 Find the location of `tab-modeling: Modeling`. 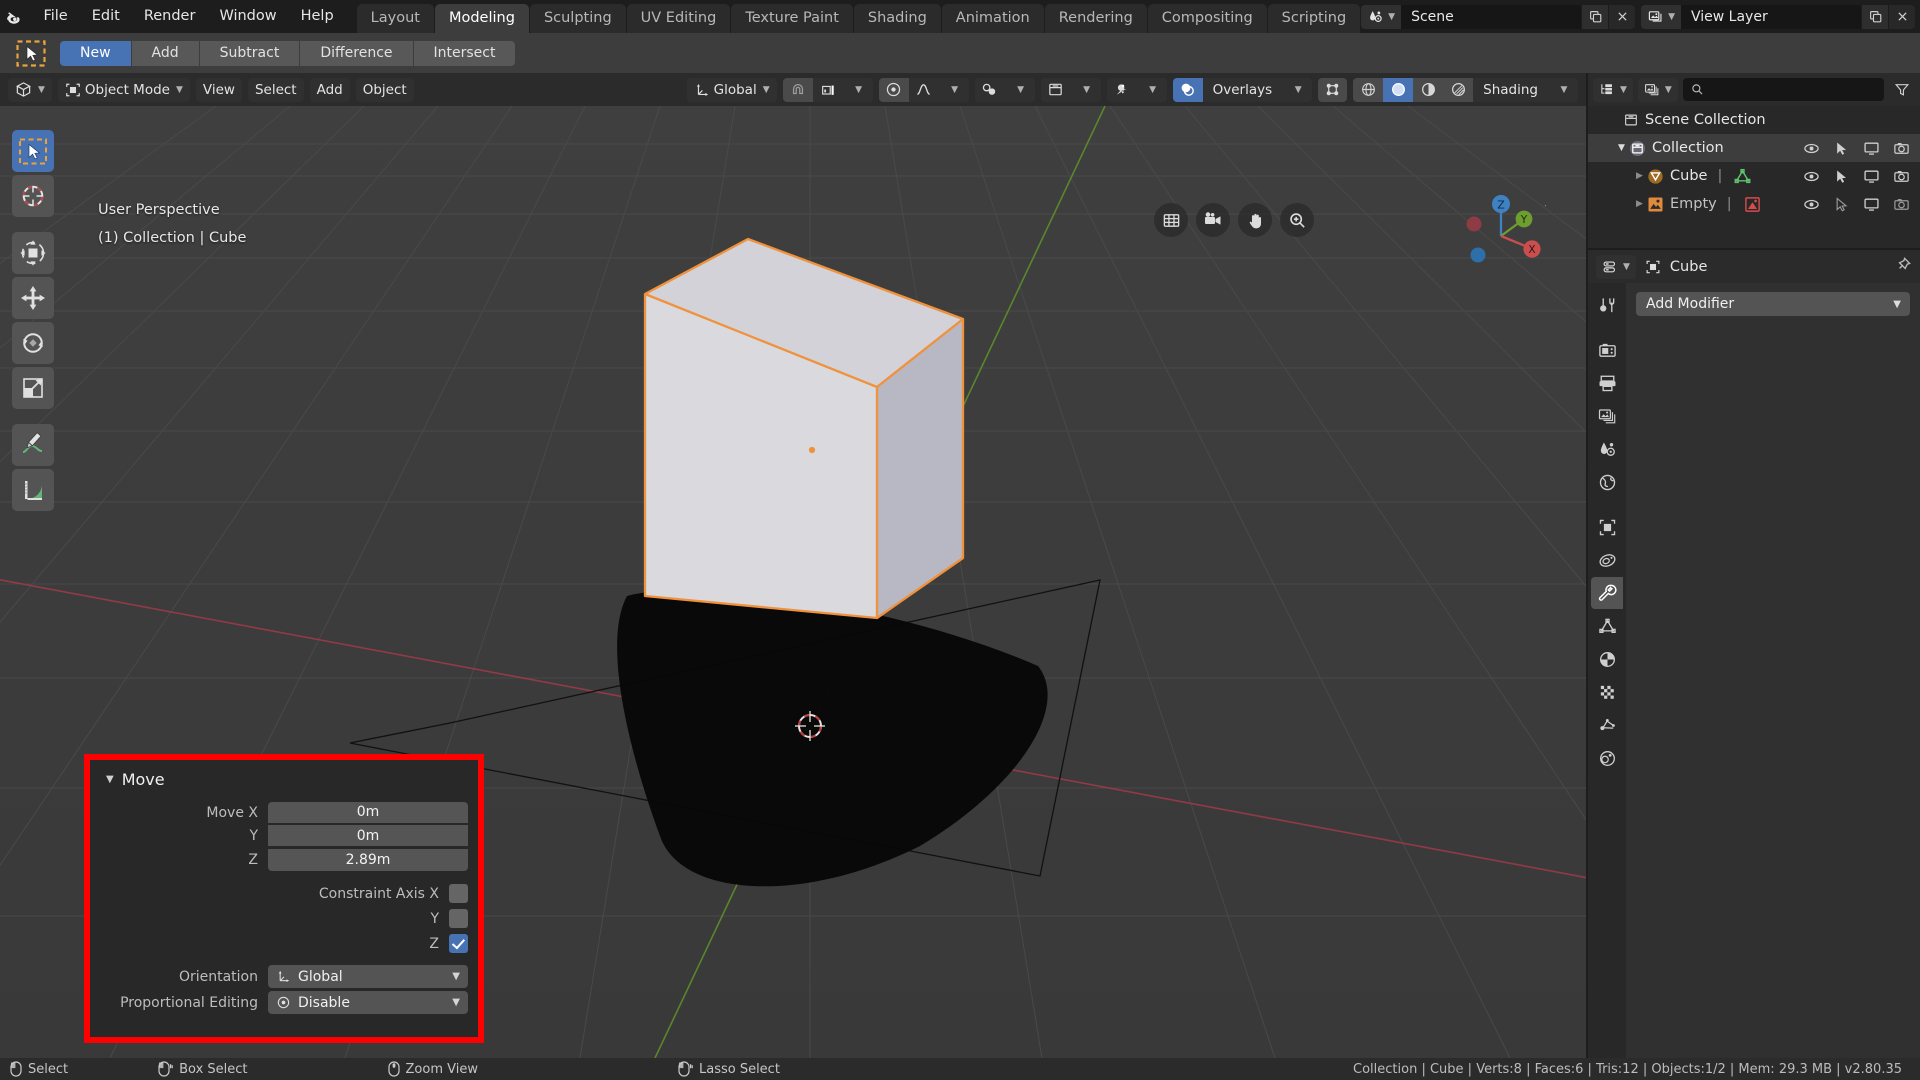

tab-modeling: Modeling is located at coordinates (481, 18).